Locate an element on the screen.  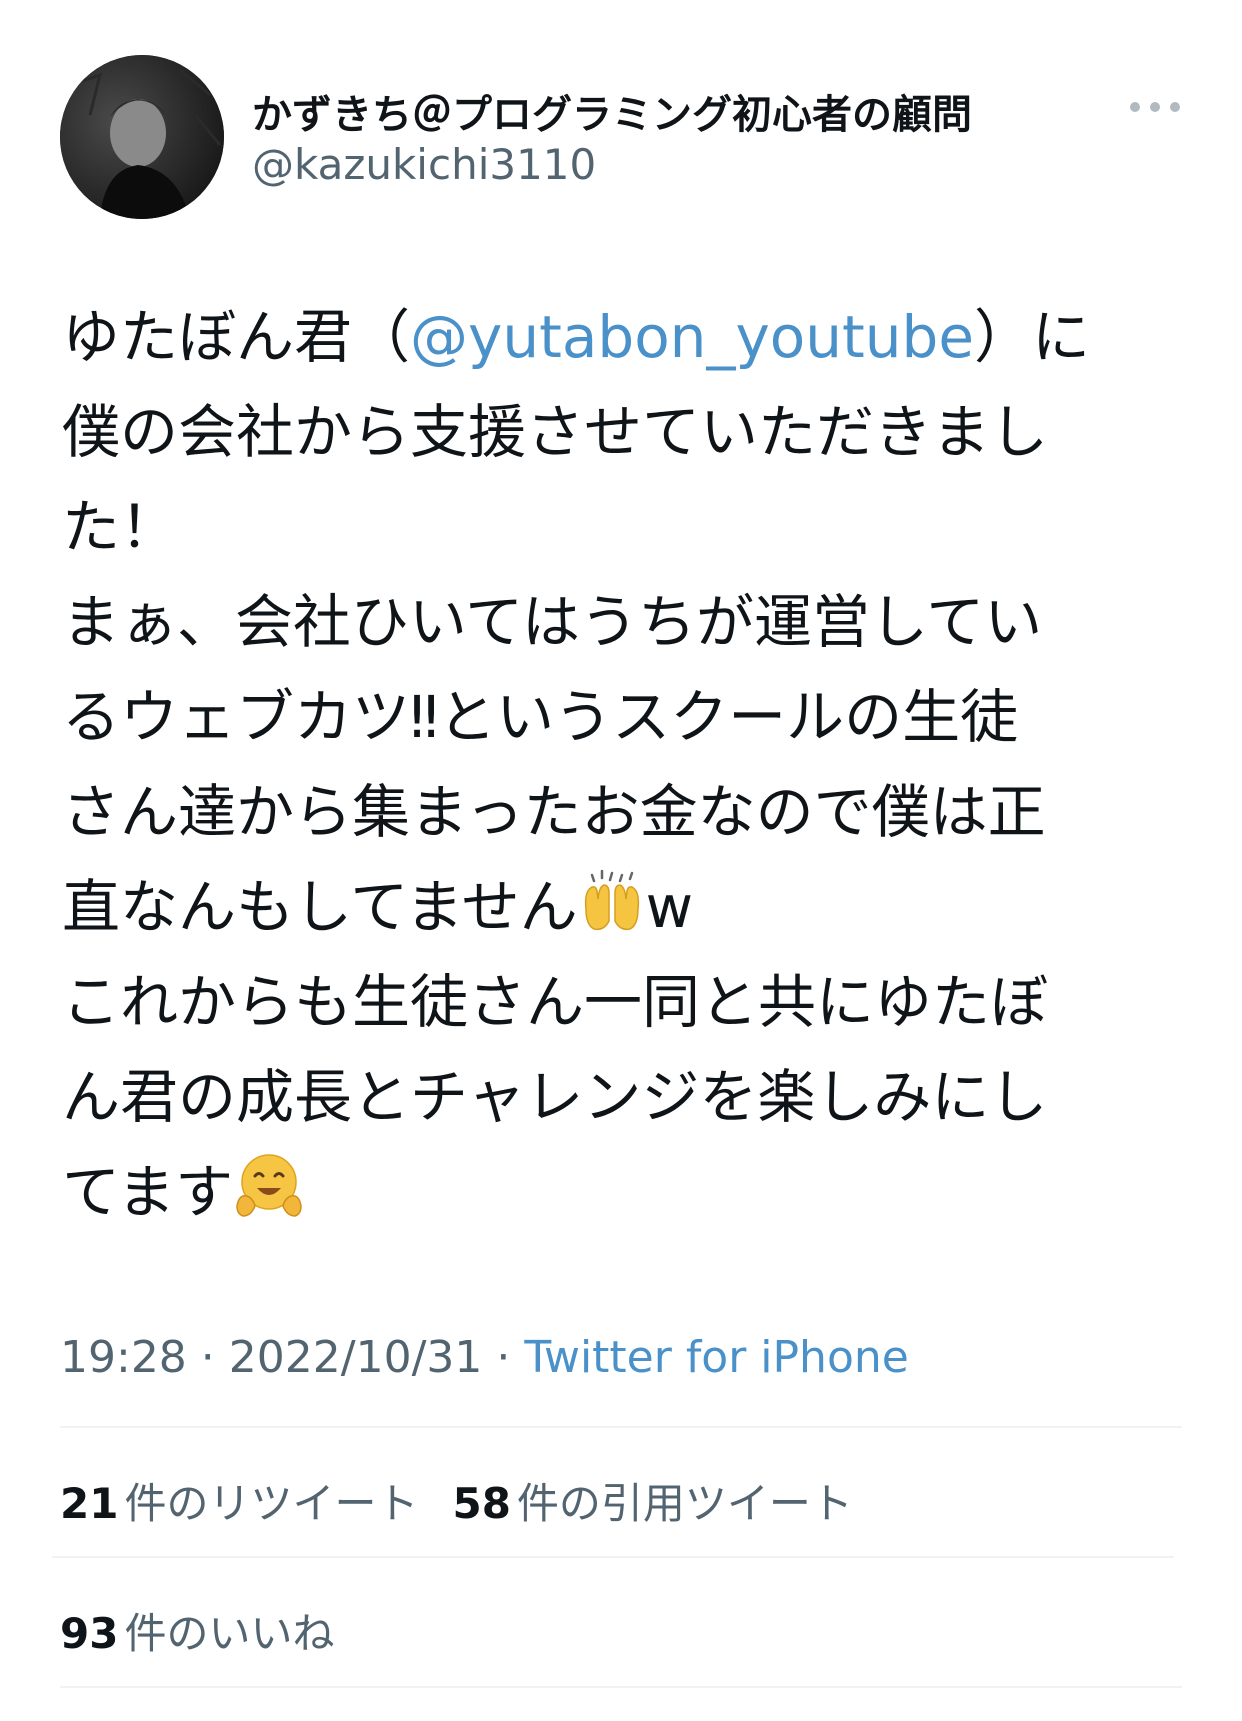
raising-hands-emoji is located at coordinates (612, 917).